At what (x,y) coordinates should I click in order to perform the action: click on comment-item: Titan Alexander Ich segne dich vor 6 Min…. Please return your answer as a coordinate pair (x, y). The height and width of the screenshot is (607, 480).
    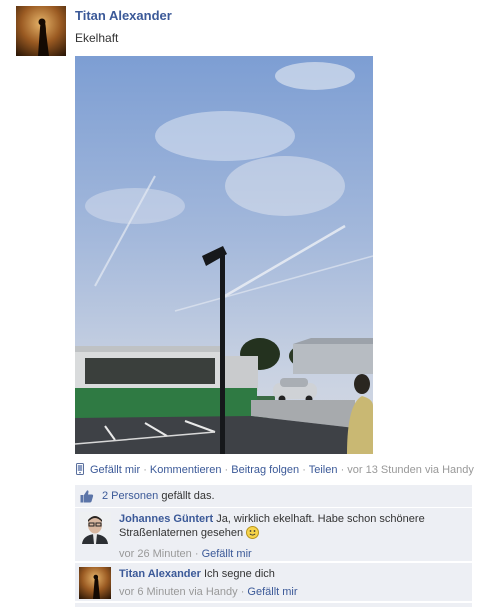
    Looking at the image, I should click on (273, 582).